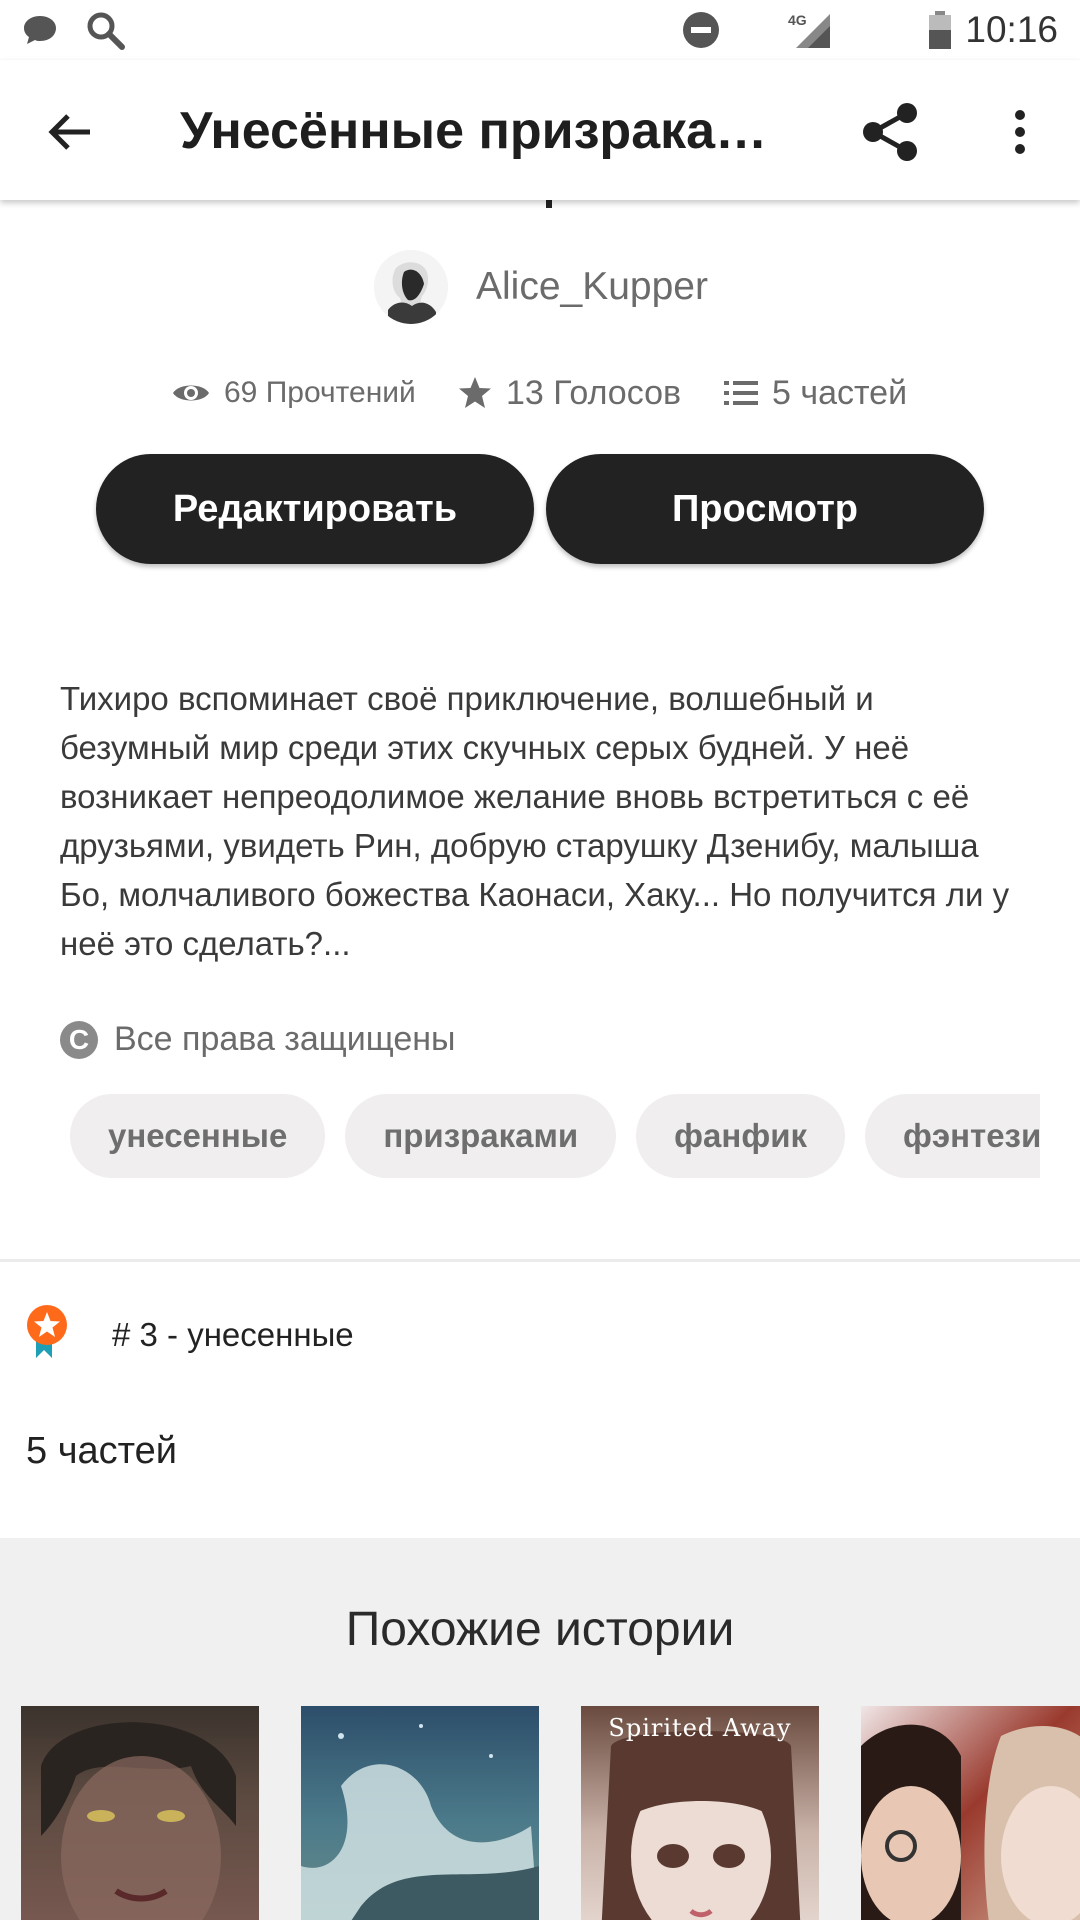  What do you see at coordinates (47, 1334) in the screenshot?
I see `ranking-badge-icon` at bounding box center [47, 1334].